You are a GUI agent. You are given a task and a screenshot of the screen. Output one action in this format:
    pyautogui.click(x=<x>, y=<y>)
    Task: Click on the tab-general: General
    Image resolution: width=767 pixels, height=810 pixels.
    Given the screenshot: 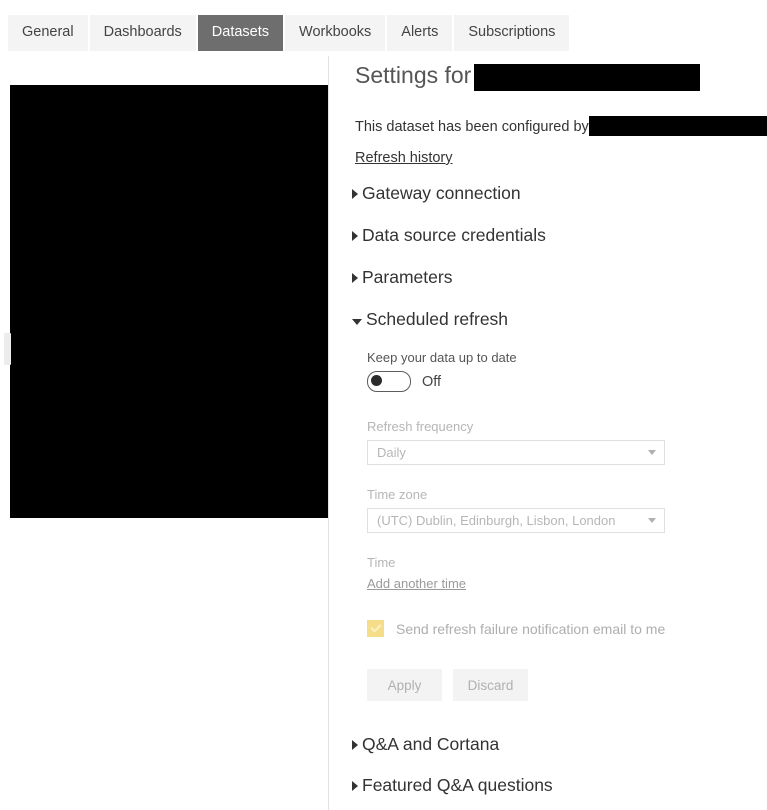 What is the action you would take?
    pyautogui.click(x=48, y=33)
    